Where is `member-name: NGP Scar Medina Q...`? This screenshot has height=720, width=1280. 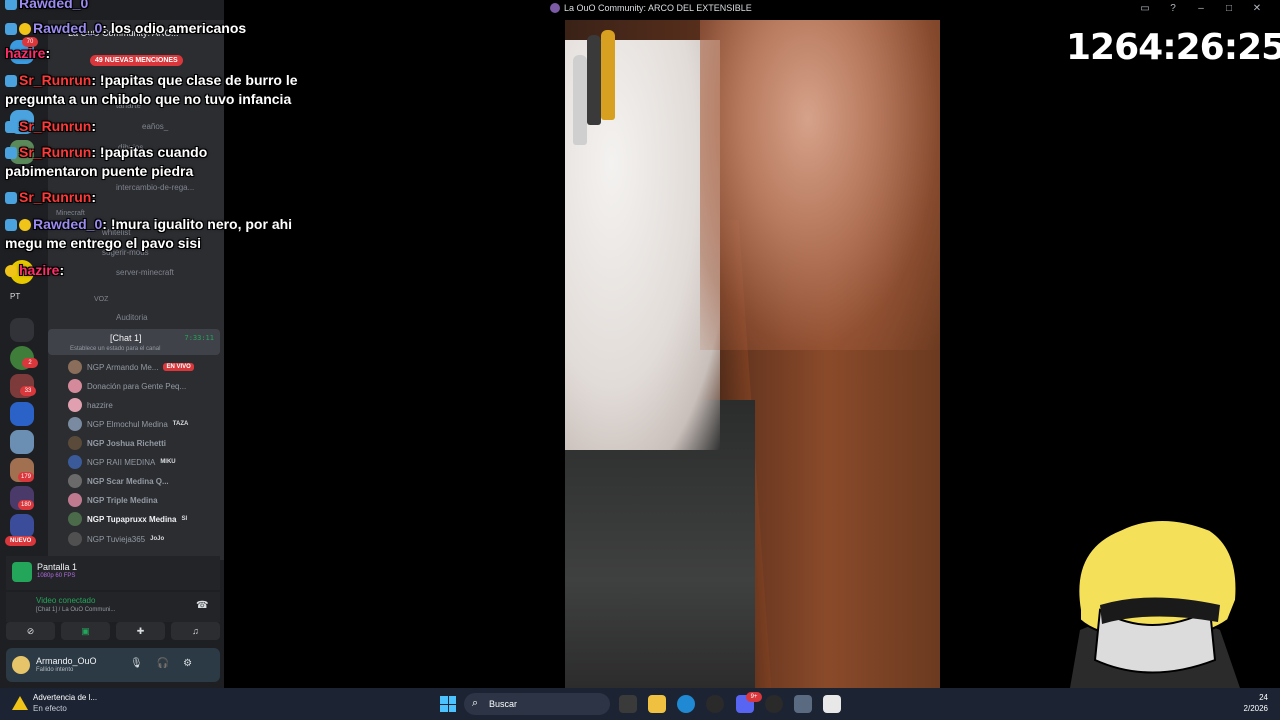 member-name: NGP Scar Medina Q... is located at coordinates (128, 481).